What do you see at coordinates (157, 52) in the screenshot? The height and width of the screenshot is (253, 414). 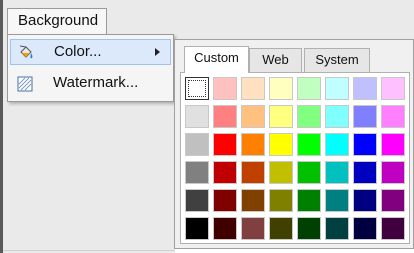 I see `submenu-arrow-icon` at bounding box center [157, 52].